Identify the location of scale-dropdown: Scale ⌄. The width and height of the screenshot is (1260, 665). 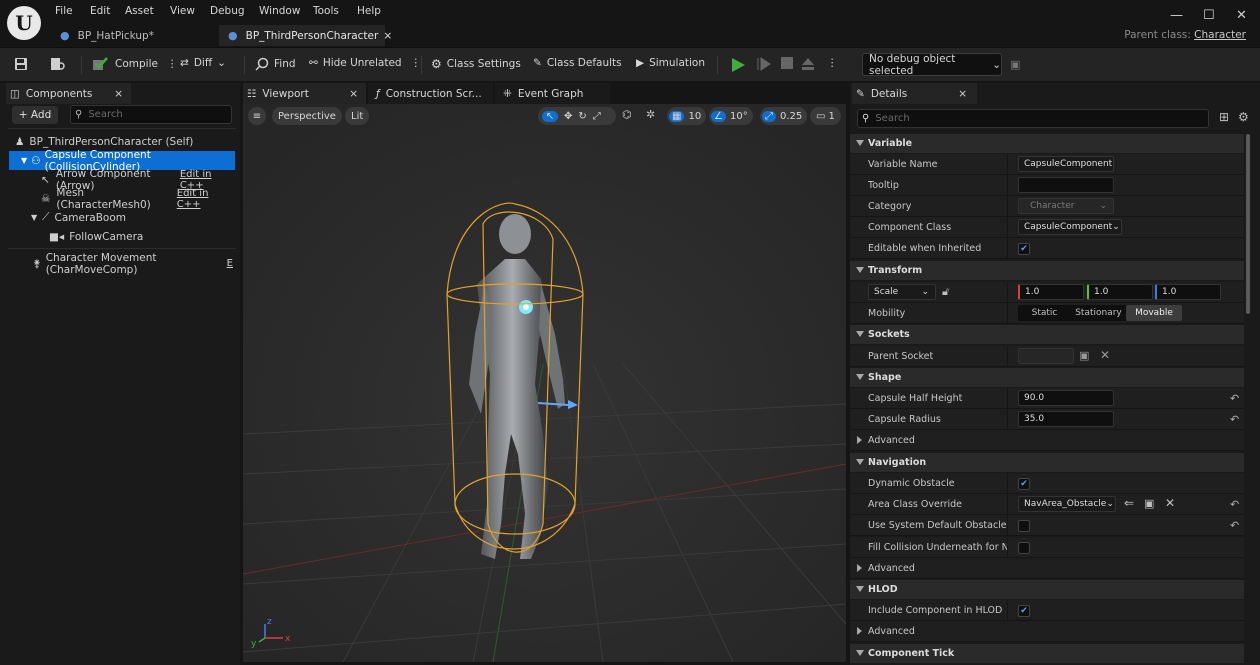
(902, 292).